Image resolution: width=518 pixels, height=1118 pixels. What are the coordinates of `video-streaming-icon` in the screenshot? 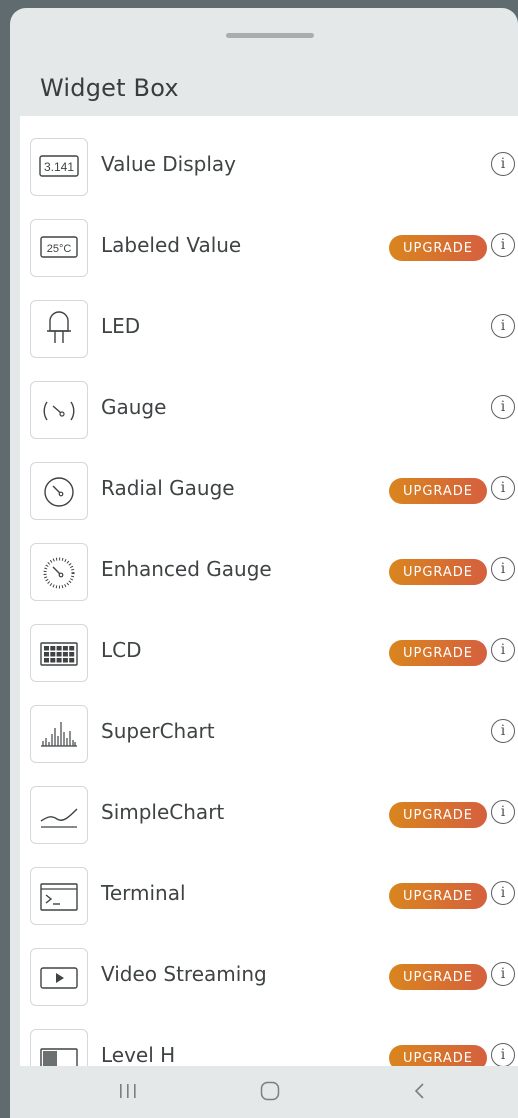 It's located at (59, 977).